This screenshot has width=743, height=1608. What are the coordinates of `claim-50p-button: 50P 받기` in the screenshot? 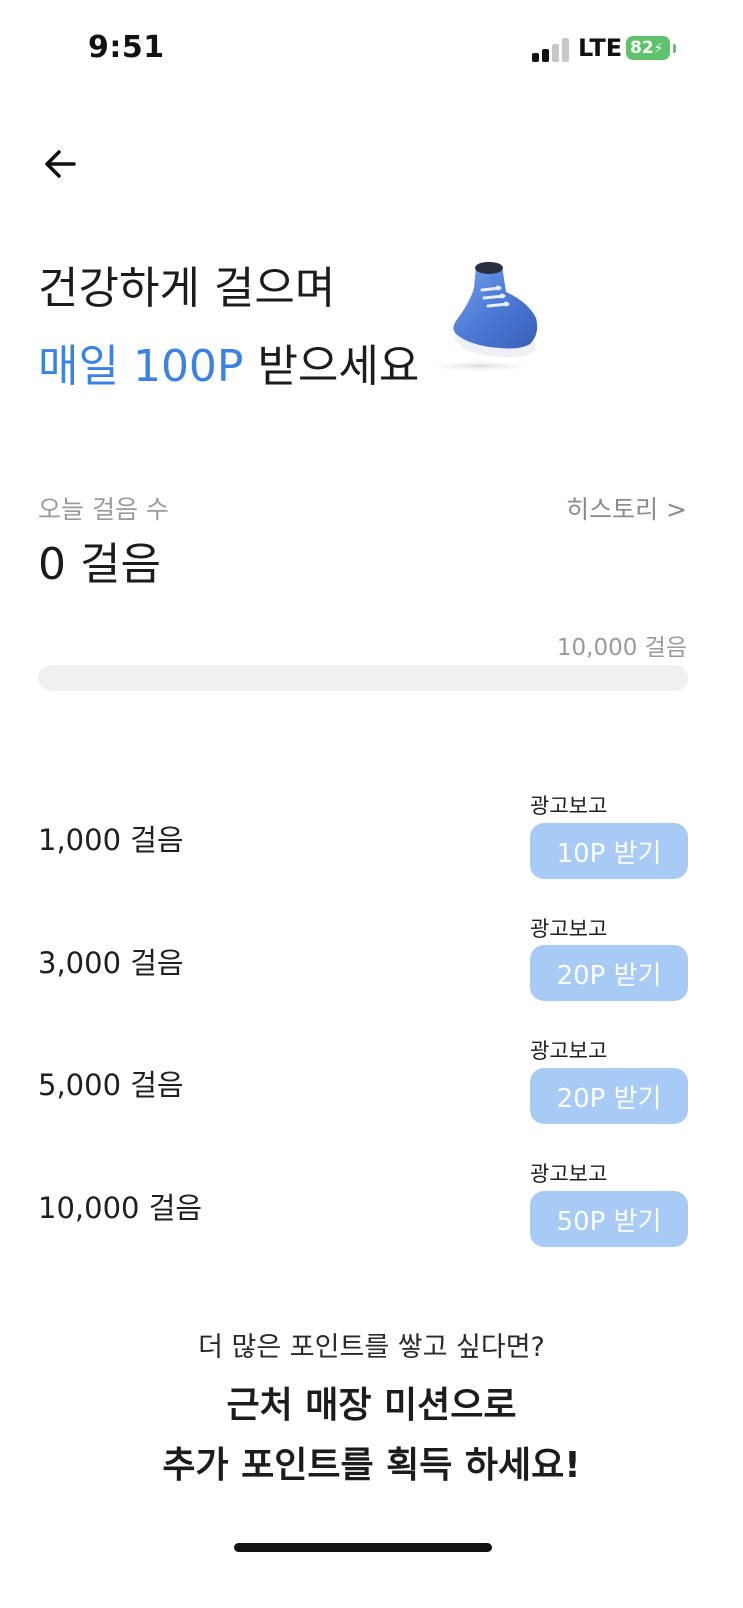 It's located at (609, 1219).